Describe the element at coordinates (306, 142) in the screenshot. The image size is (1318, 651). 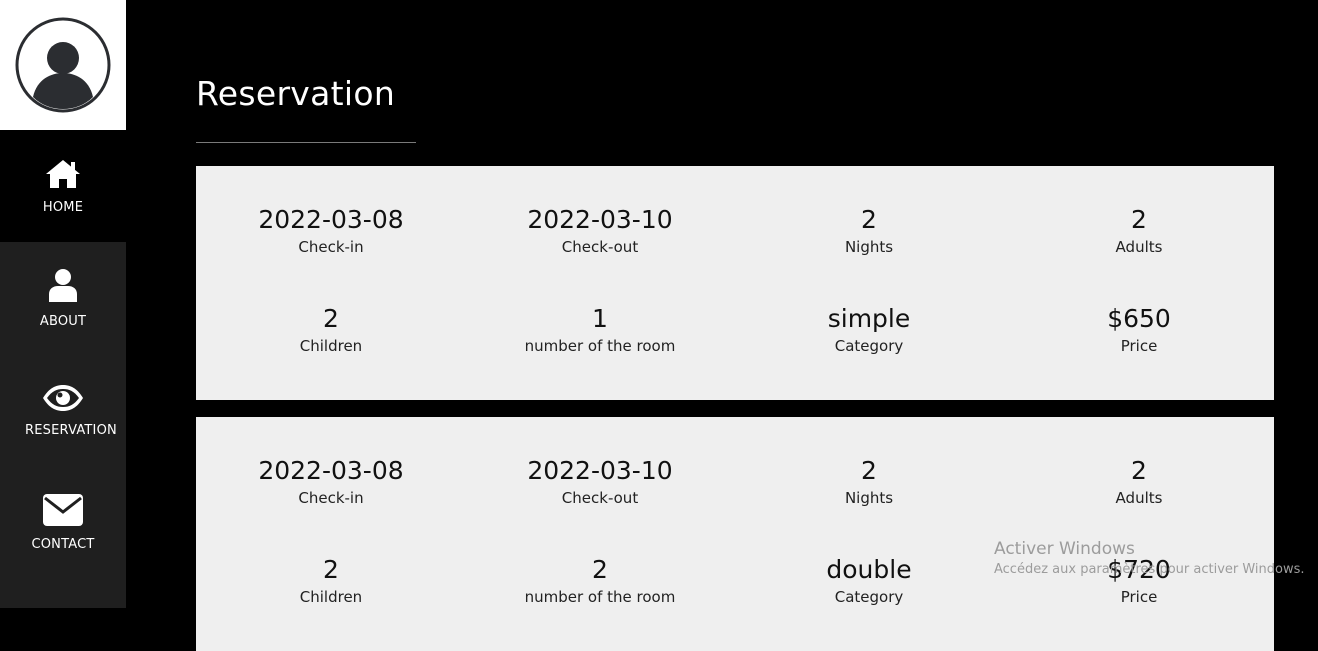
I see `title-divider` at that location.